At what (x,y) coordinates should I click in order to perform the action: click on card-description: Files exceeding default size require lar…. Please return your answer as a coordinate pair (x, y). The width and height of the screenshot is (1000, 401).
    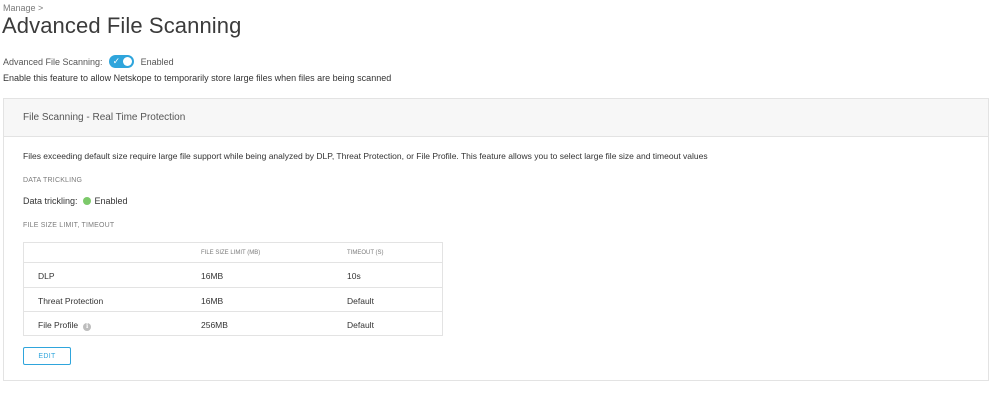
    Looking at the image, I should click on (365, 156).